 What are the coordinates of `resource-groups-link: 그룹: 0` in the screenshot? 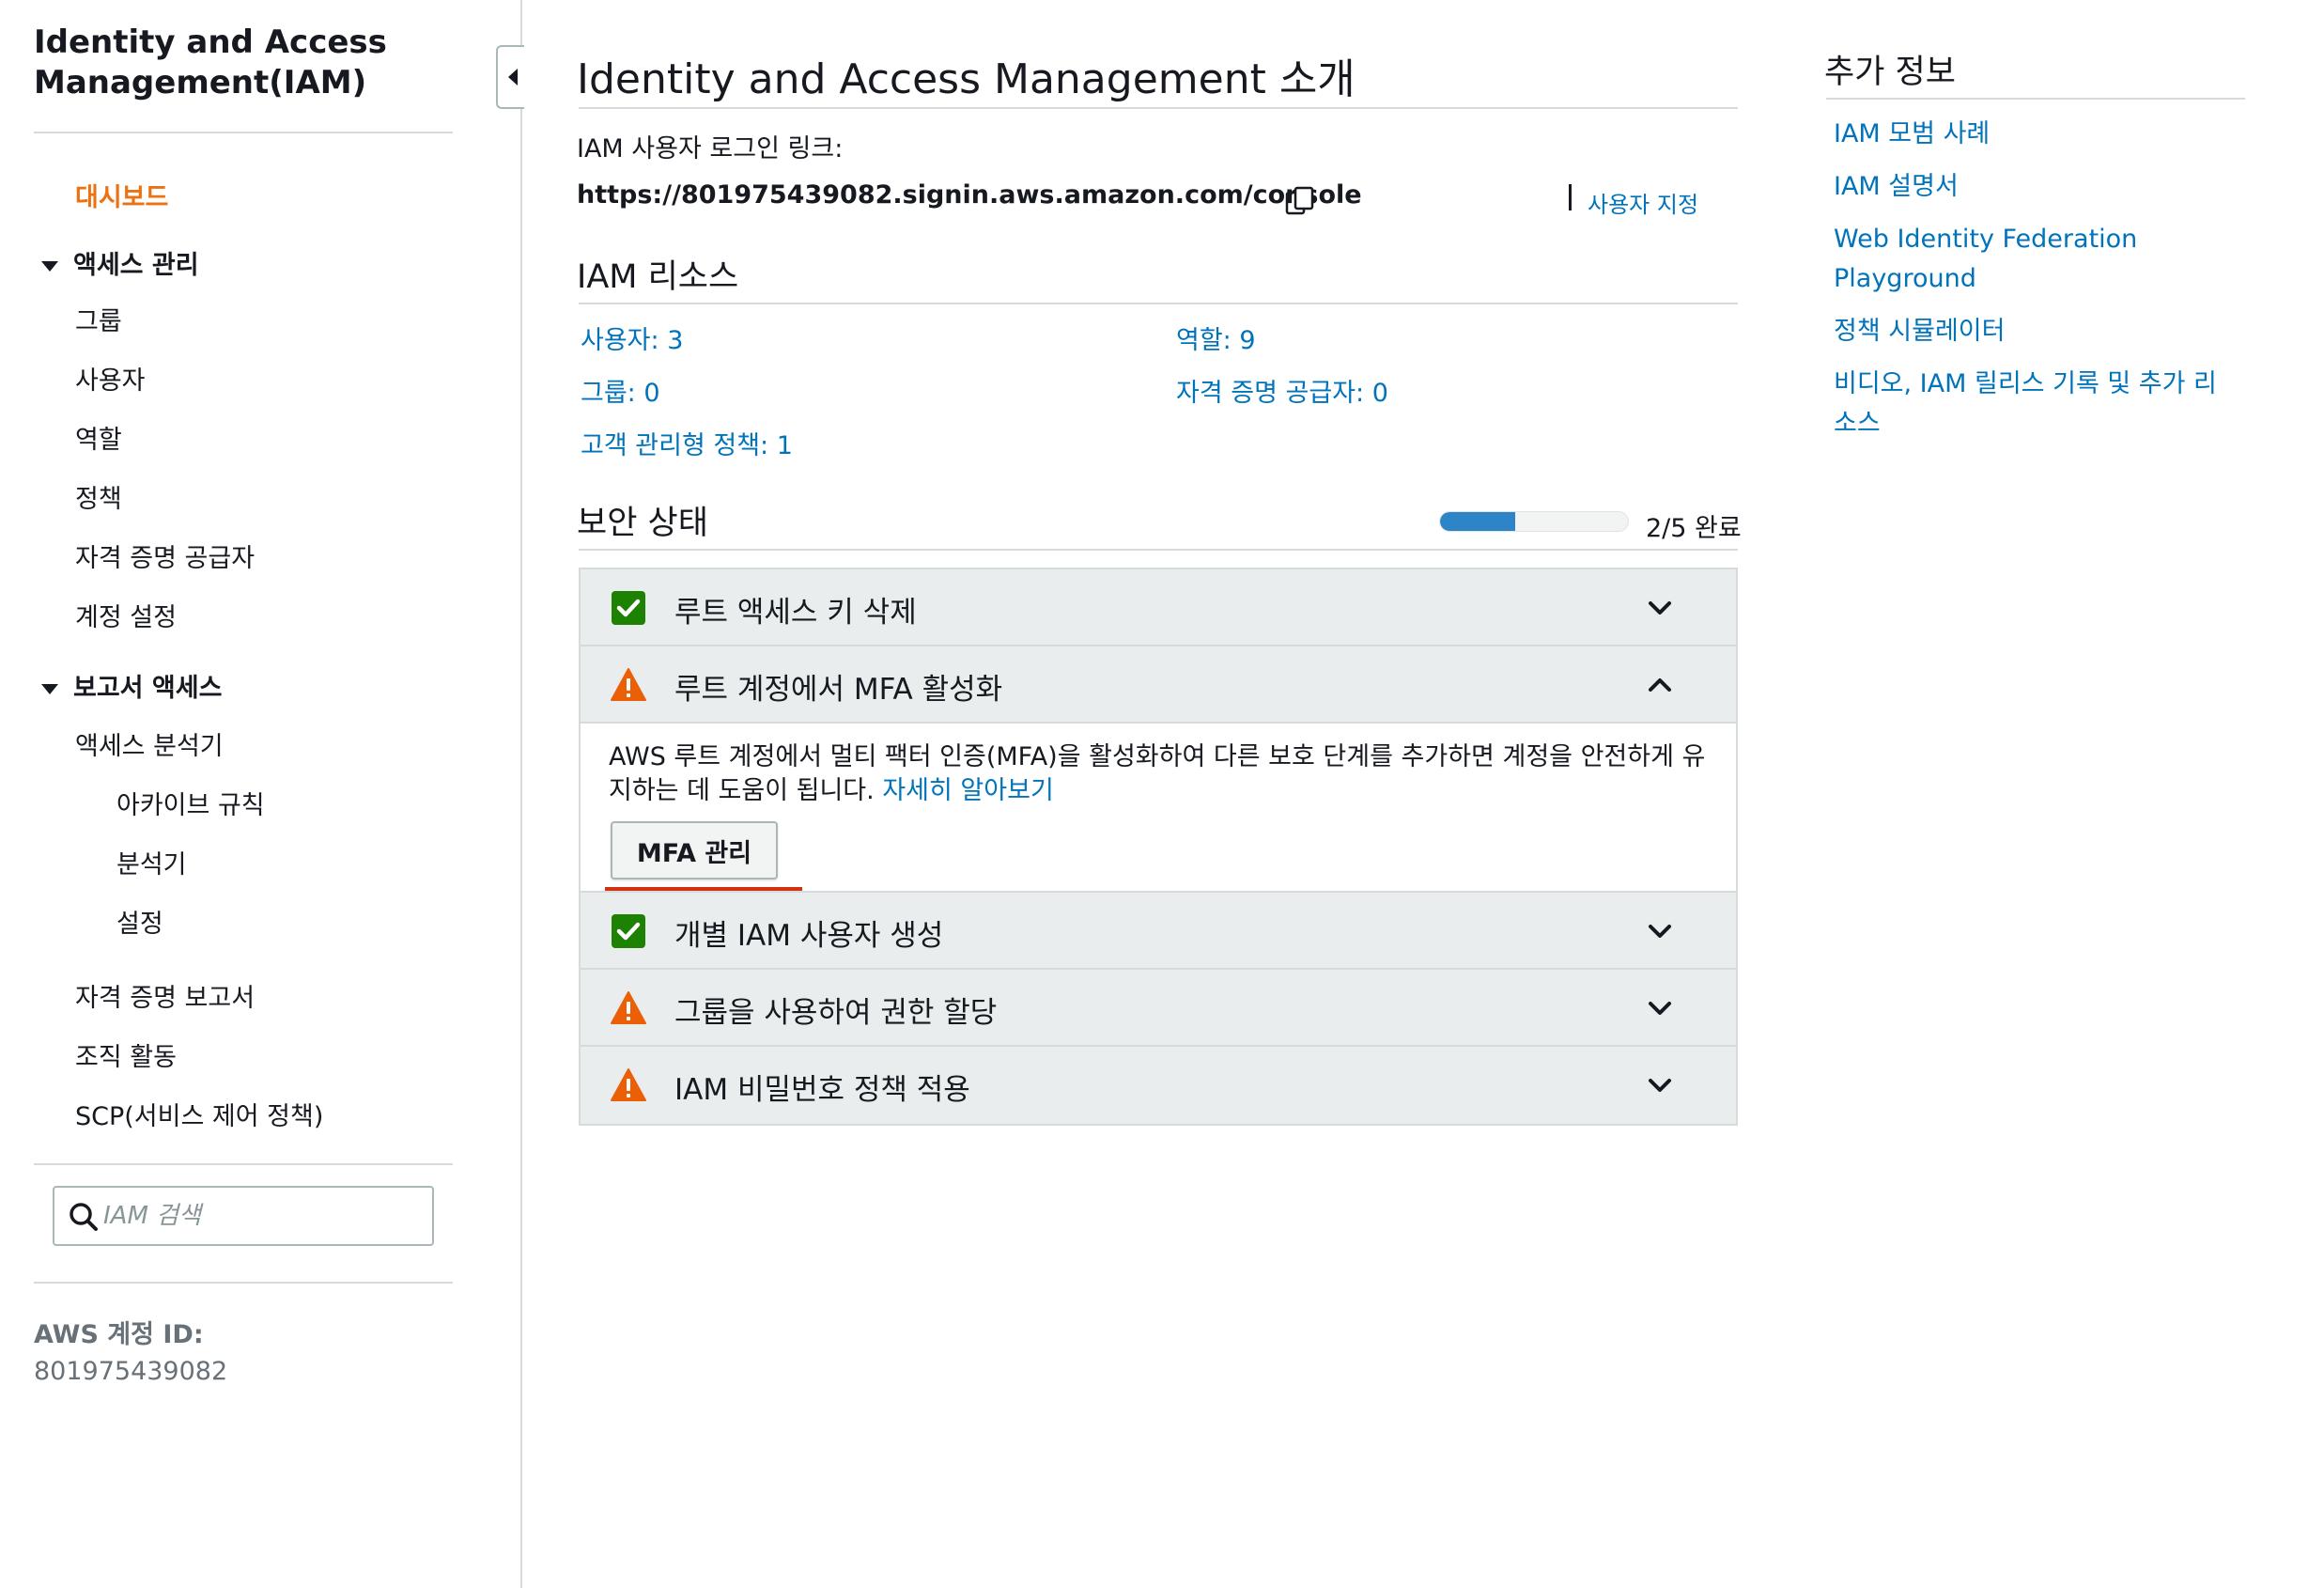 It's located at (620, 390).